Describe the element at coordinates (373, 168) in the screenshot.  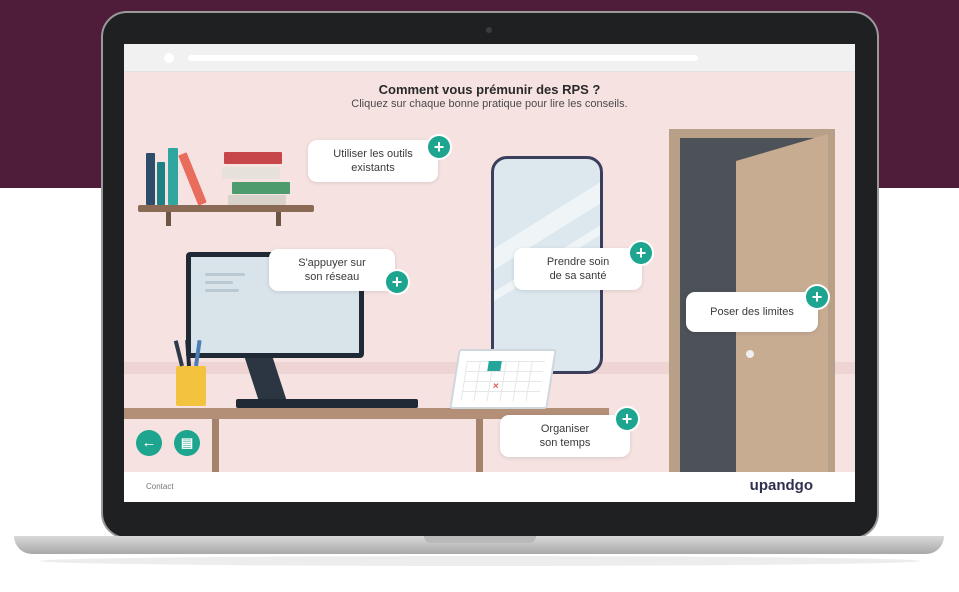
I see `hotspot-label: existants` at that location.